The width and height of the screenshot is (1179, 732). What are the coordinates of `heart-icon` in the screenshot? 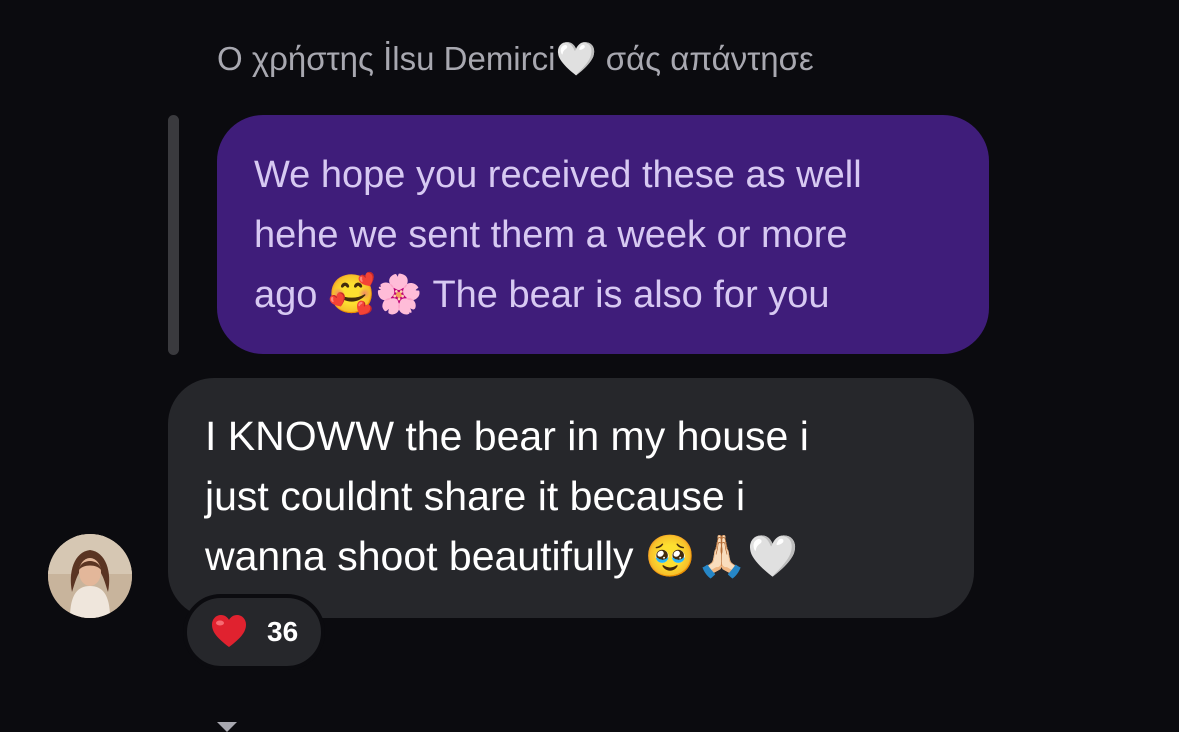 It's located at (229, 631).